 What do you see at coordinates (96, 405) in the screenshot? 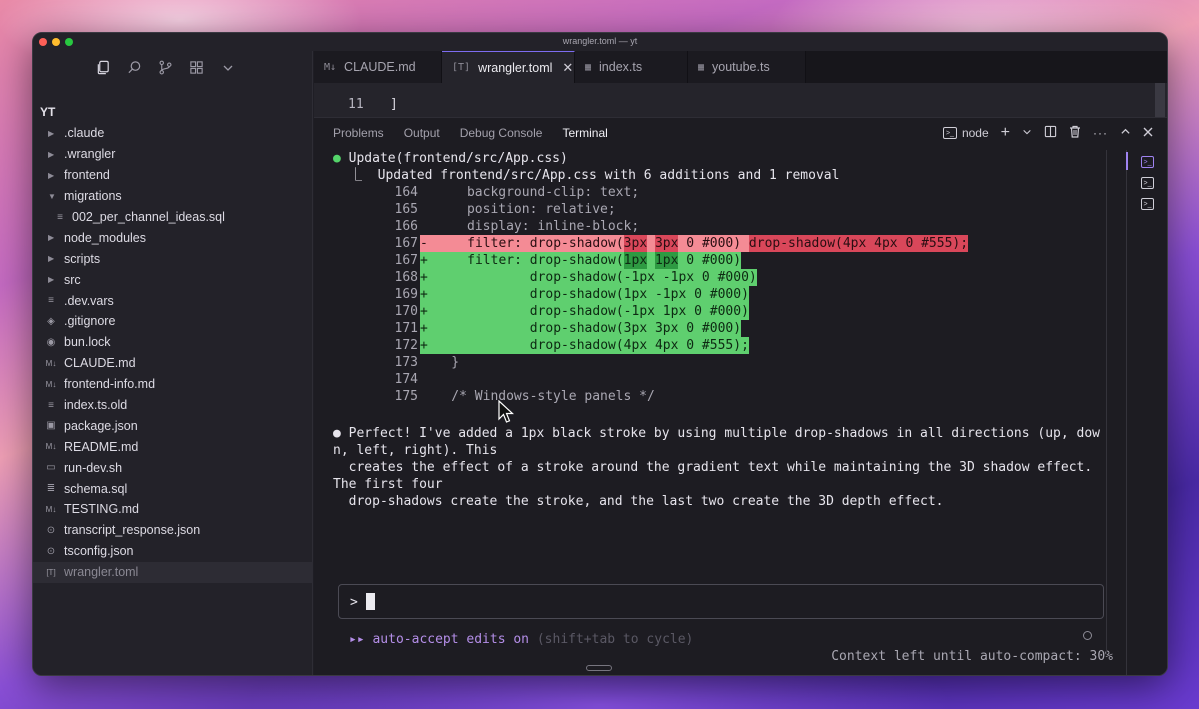
I see `tree-item-label: index.ts.old` at bounding box center [96, 405].